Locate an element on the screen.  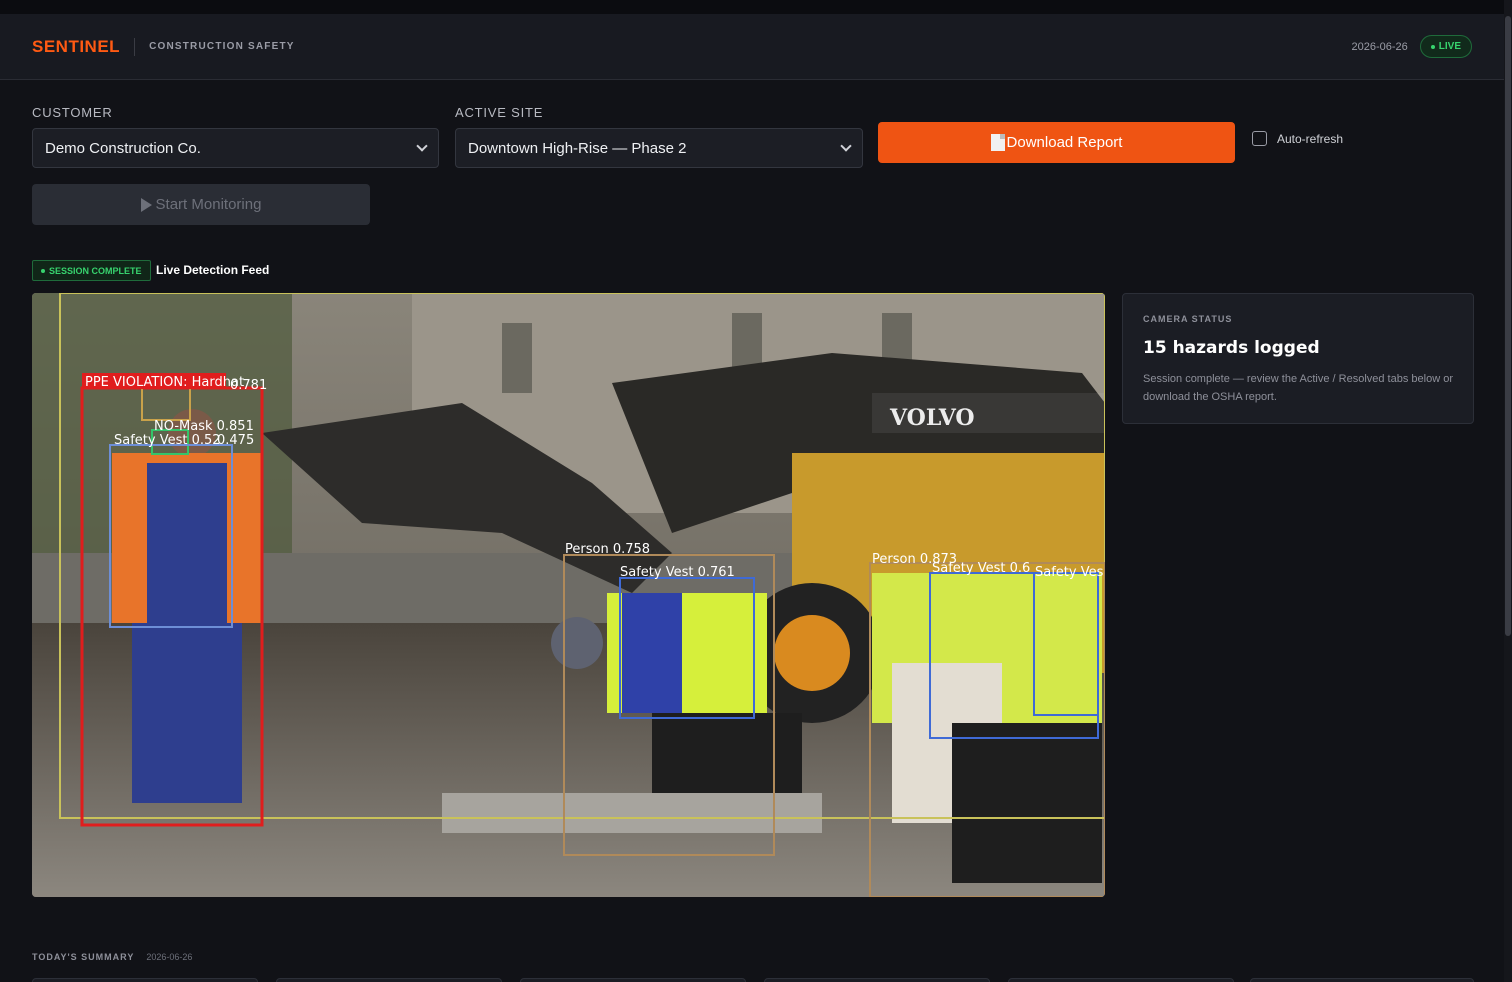
worker2-sleeve is located at coordinates (652, 653).